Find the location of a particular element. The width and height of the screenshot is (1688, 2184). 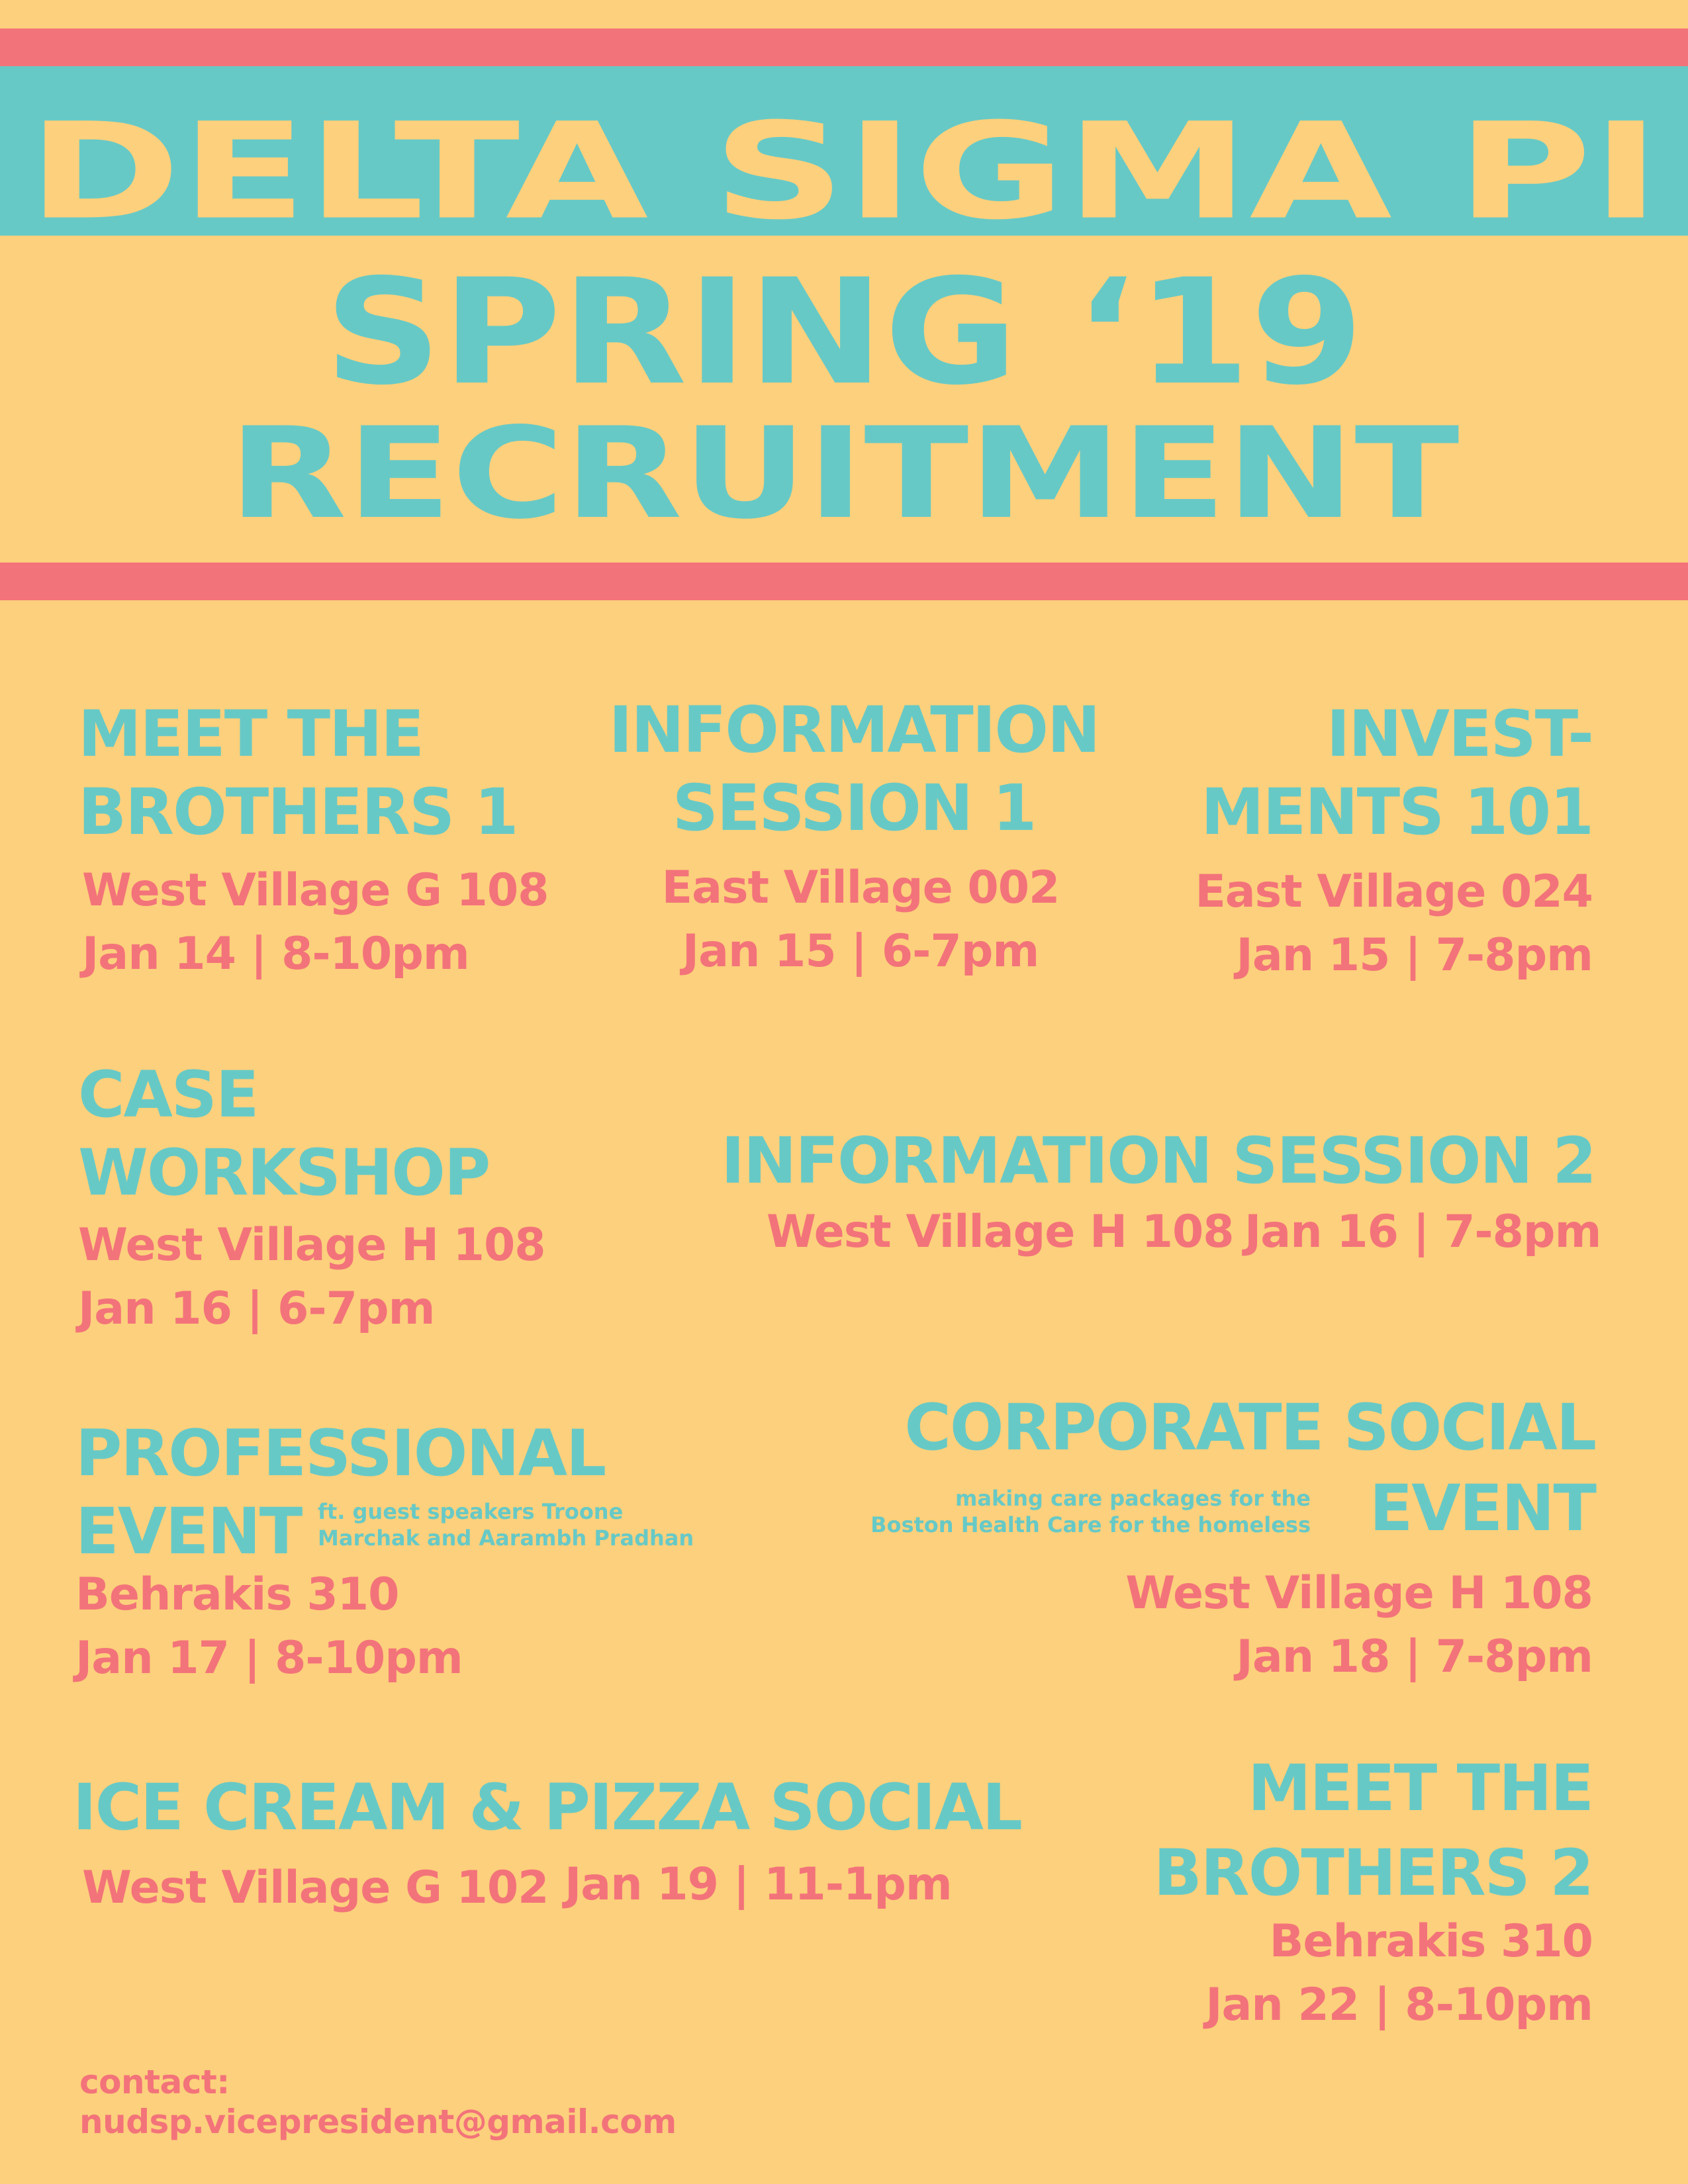

event-time: Jan 14 | 8-10pm is located at coordinates (276, 954).